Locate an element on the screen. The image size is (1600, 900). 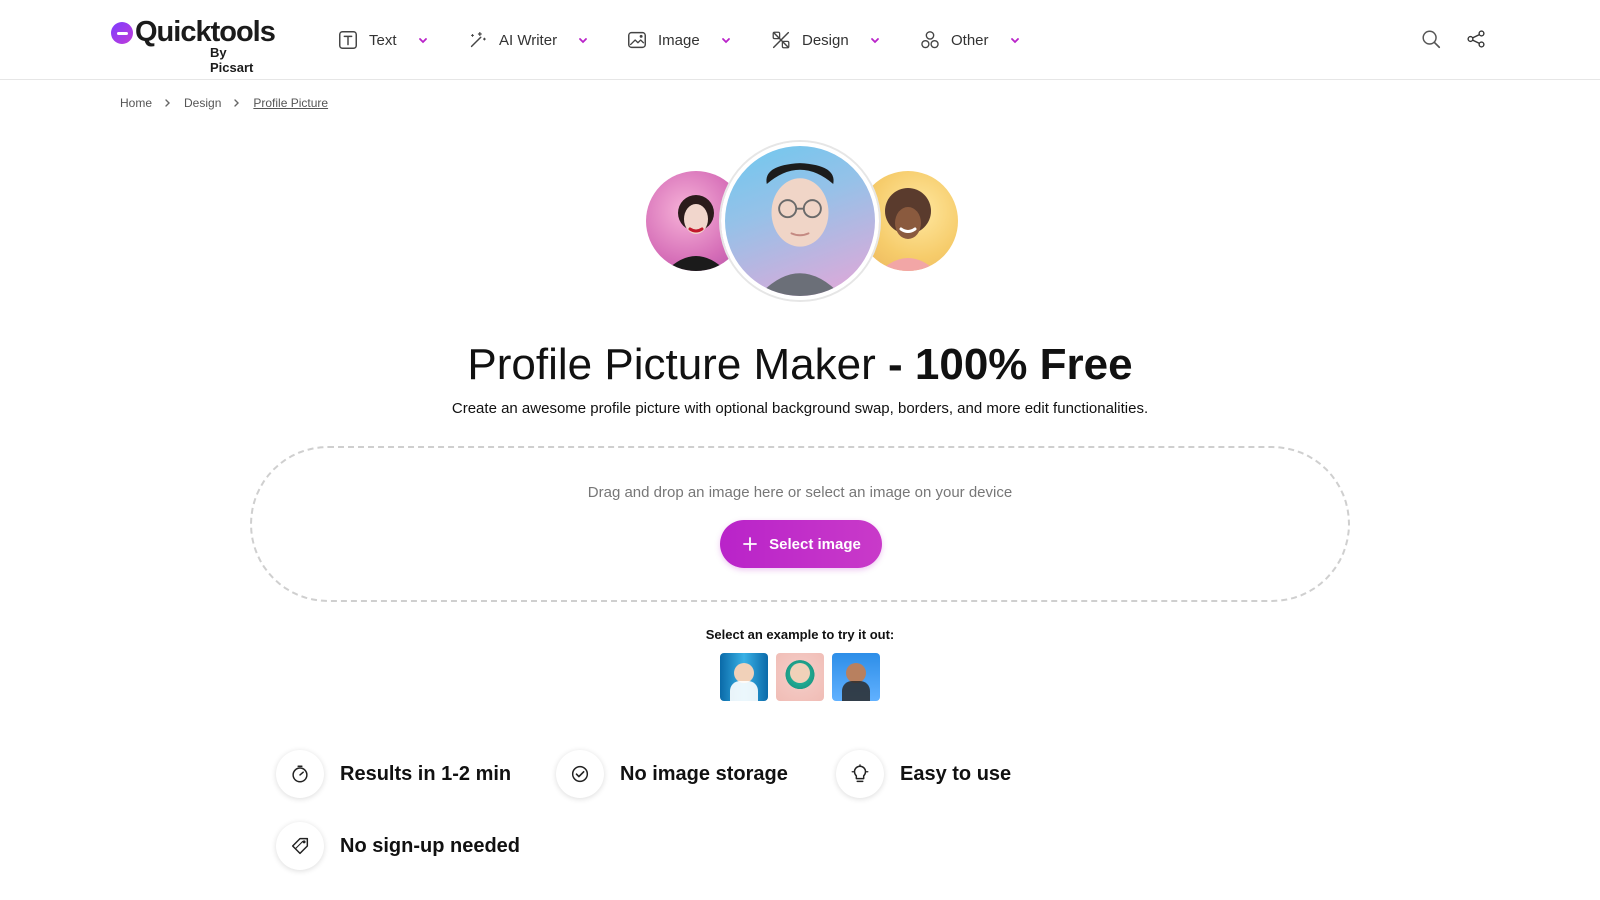
breadcrumb-design: Design is located at coordinates (202, 103).